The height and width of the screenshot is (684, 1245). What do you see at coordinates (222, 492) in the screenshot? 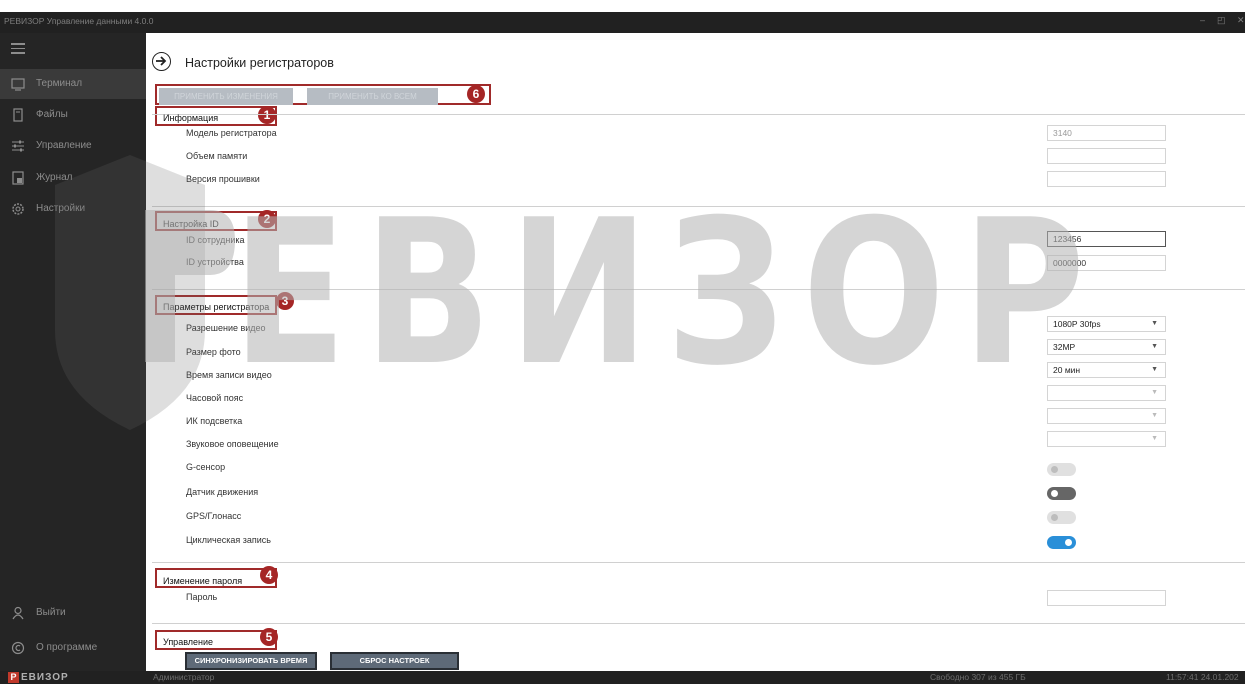
I see `motion-sensor-label: Датчик движения` at bounding box center [222, 492].